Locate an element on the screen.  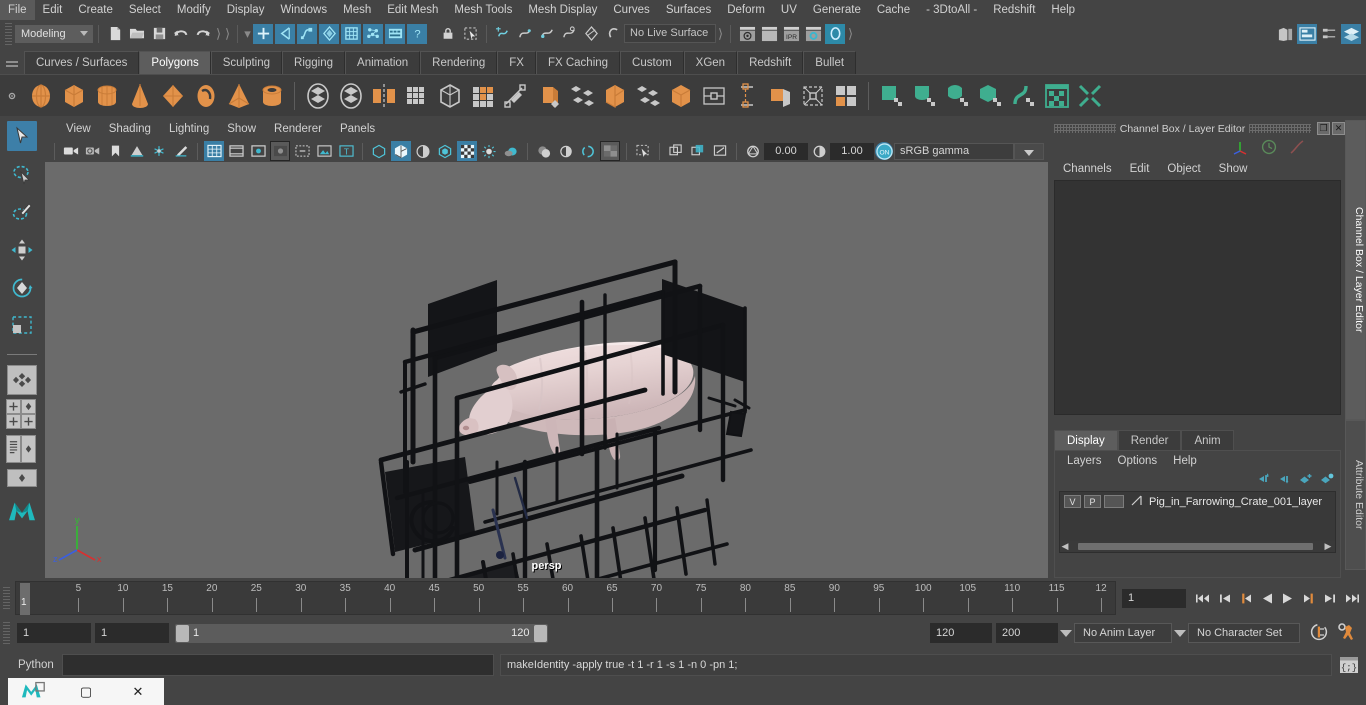
gamma-field: 1.00 is located at coordinates (852, 151).